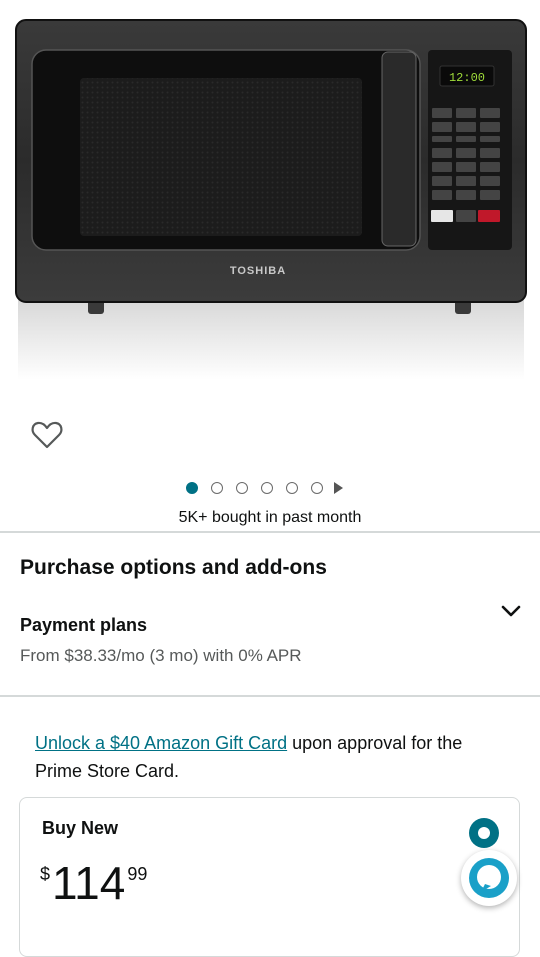 This screenshot has width=540, height=957. Describe the element at coordinates (442, 216) in the screenshot. I see `start-button` at that location.